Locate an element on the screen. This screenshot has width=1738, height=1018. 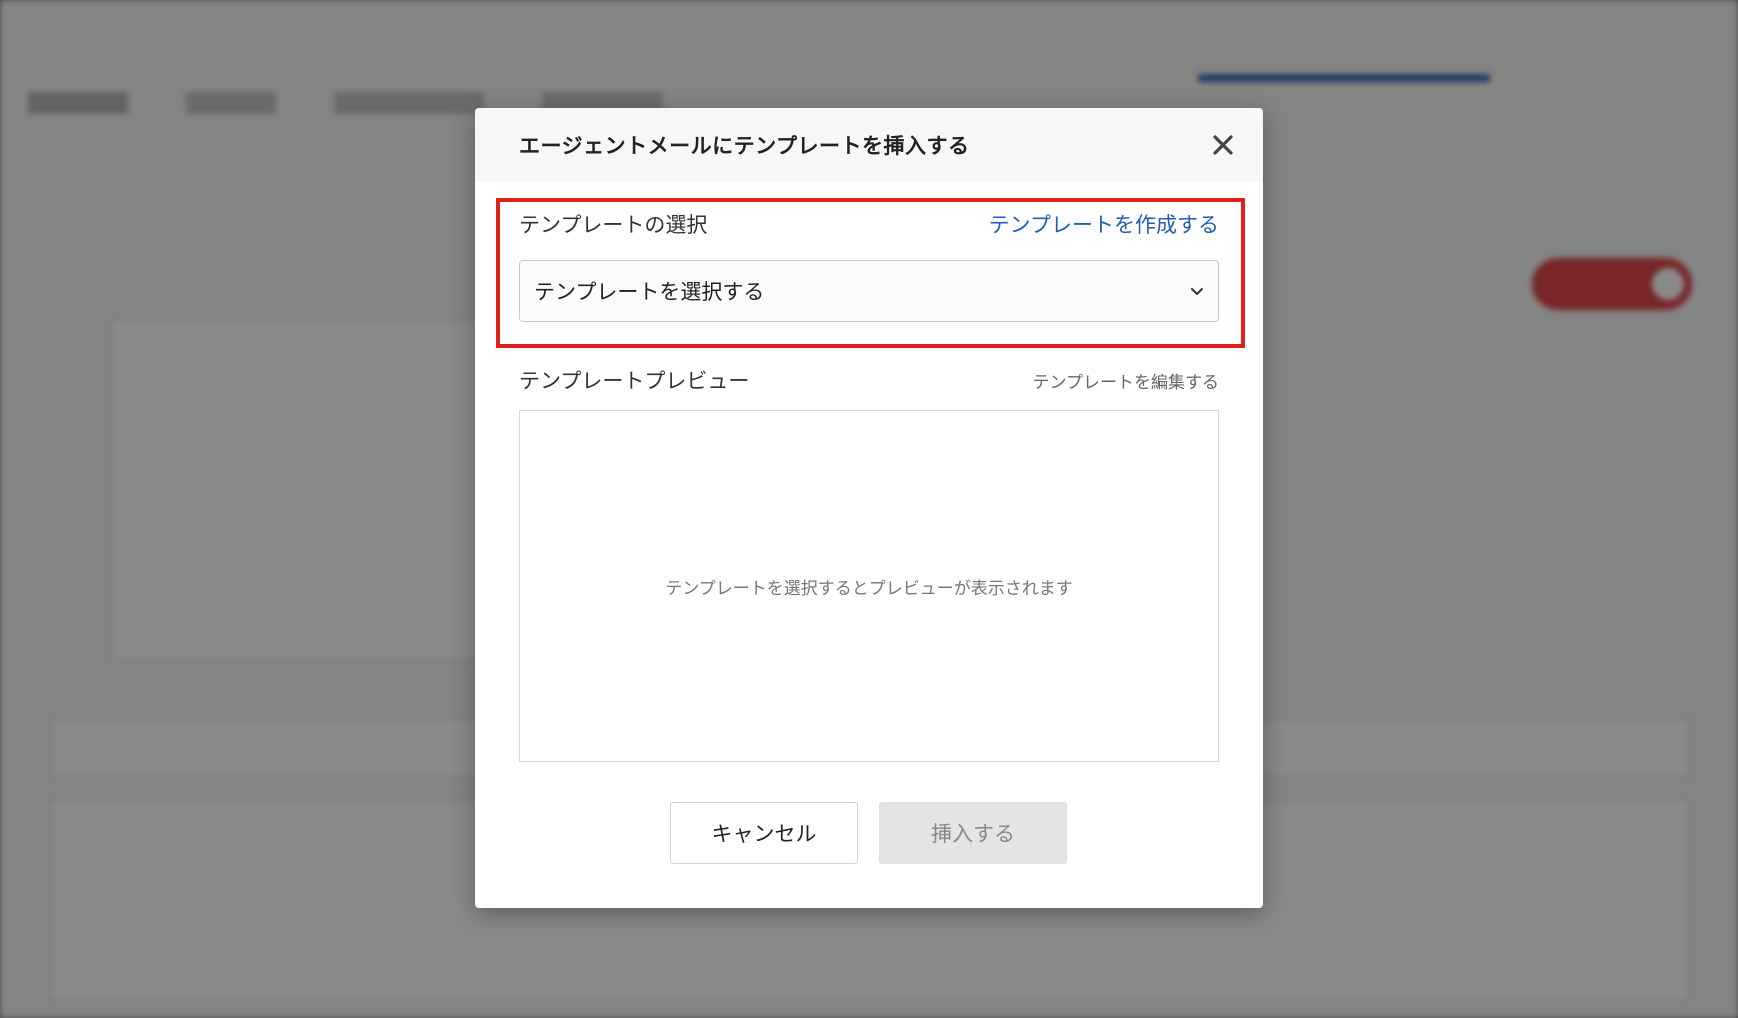
close-button is located at coordinates (1223, 145).